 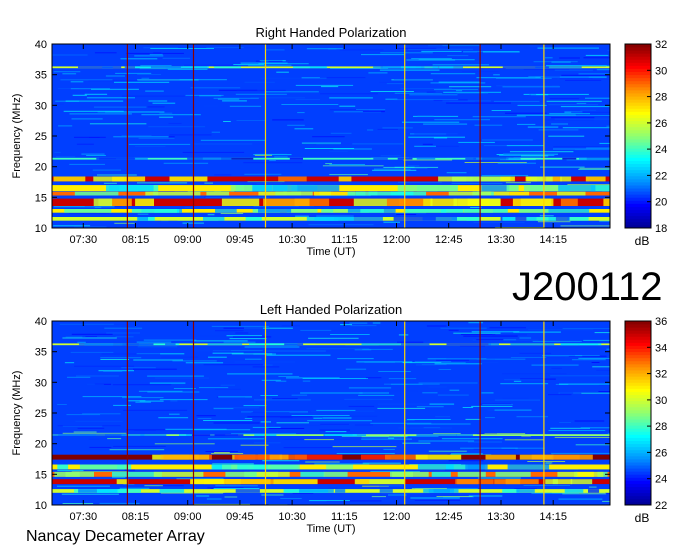 I want to click on panel-title: Left Handed Polarization, so click(x=331, y=309).